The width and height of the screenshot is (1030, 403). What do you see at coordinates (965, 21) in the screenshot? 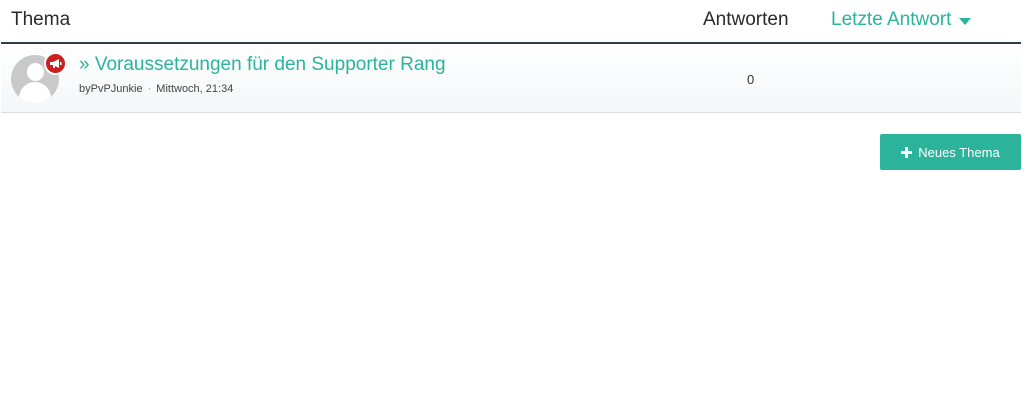
I see `caret-down-icon` at bounding box center [965, 21].